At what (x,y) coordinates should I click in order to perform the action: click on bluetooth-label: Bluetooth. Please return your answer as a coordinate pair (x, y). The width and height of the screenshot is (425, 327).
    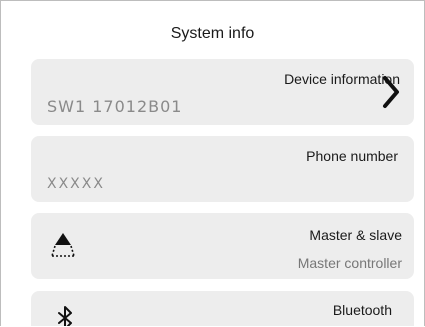
    Looking at the image, I should click on (362, 310).